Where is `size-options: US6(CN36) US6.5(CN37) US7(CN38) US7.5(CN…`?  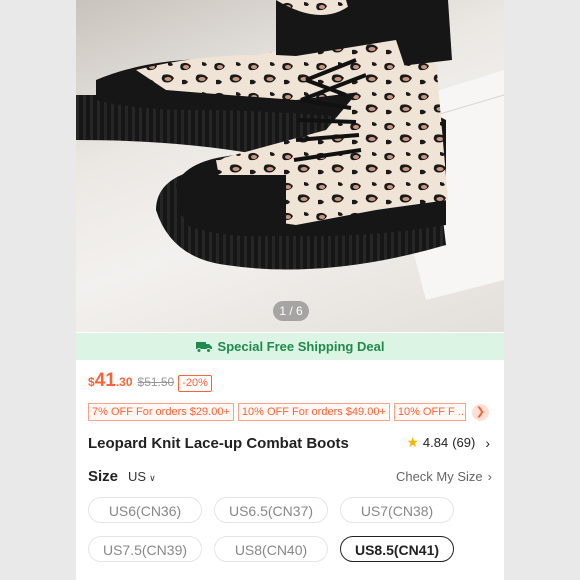
size-options: US6(CN36) US6.5(CN37) US7(CN38) US7.5(CN… is located at coordinates (290, 529).